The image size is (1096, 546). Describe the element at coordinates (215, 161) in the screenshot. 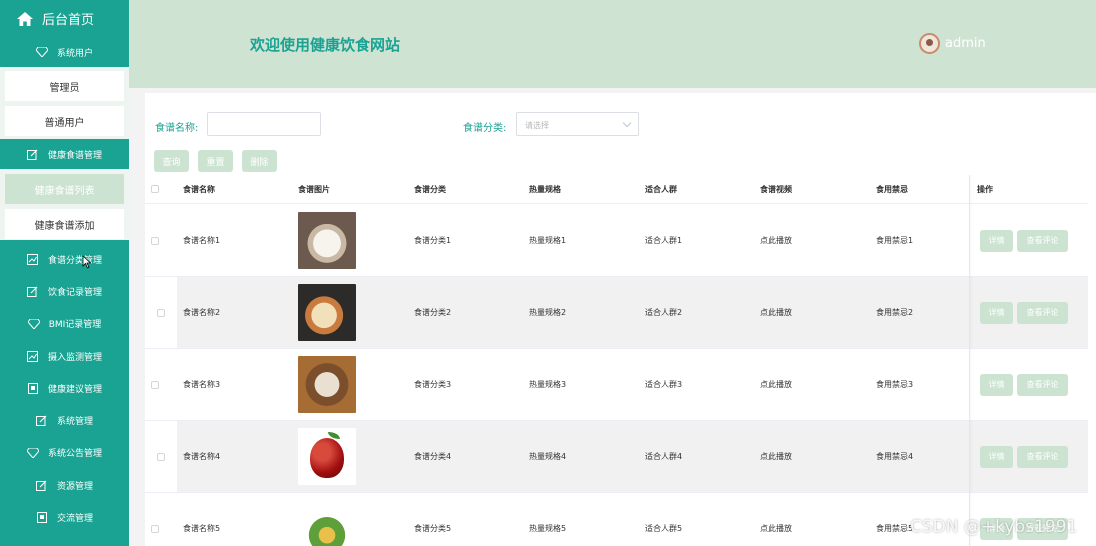

I see `reset-button: 重置` at that location.